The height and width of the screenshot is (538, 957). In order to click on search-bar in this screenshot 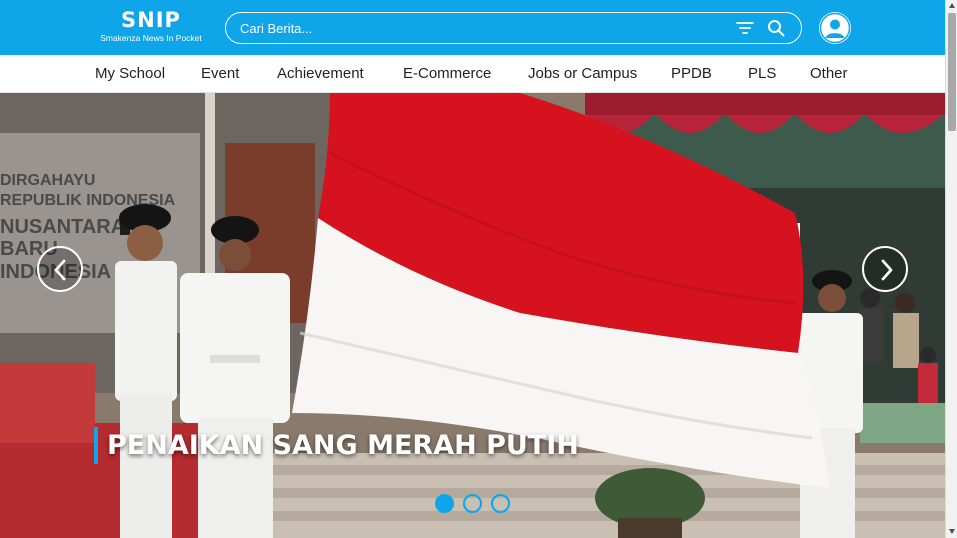, I will do `click(513, 28)`.